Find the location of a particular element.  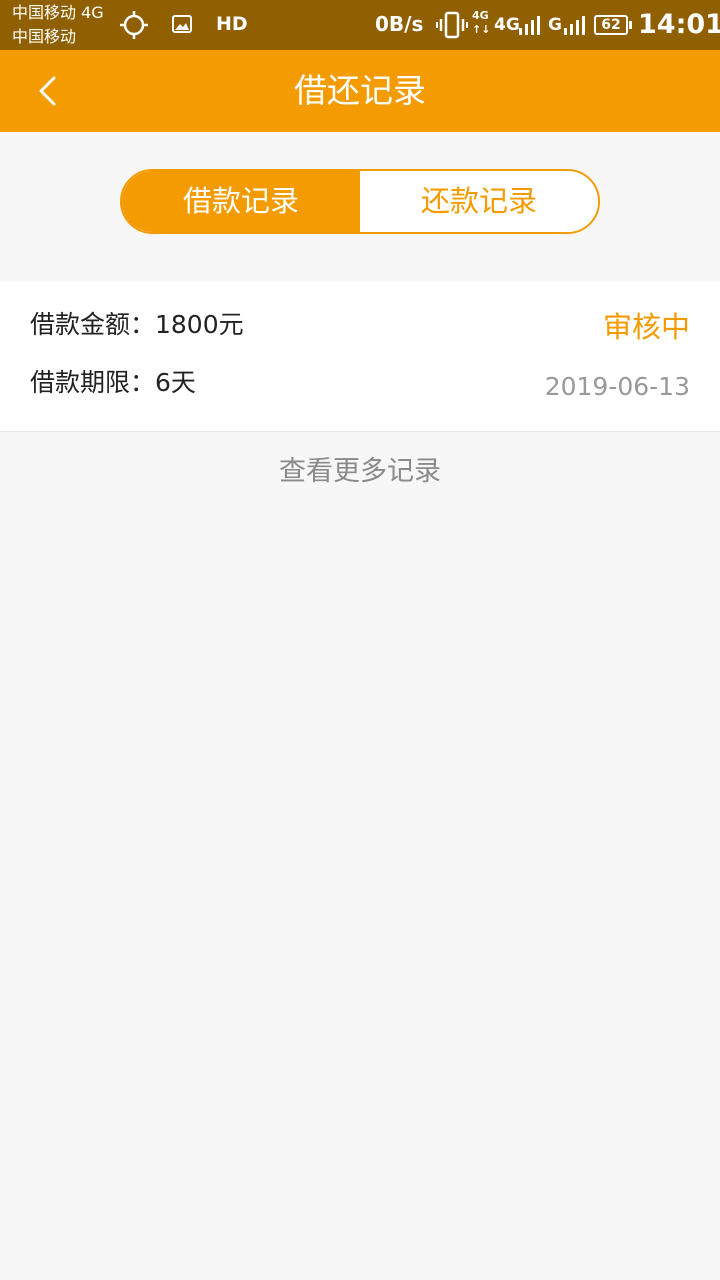

status-bar: 中国移动 4G 中国移动 HD 0B/s 4G ↑↓ 4G G 62 14:01 is located at coordinates (360, 25).